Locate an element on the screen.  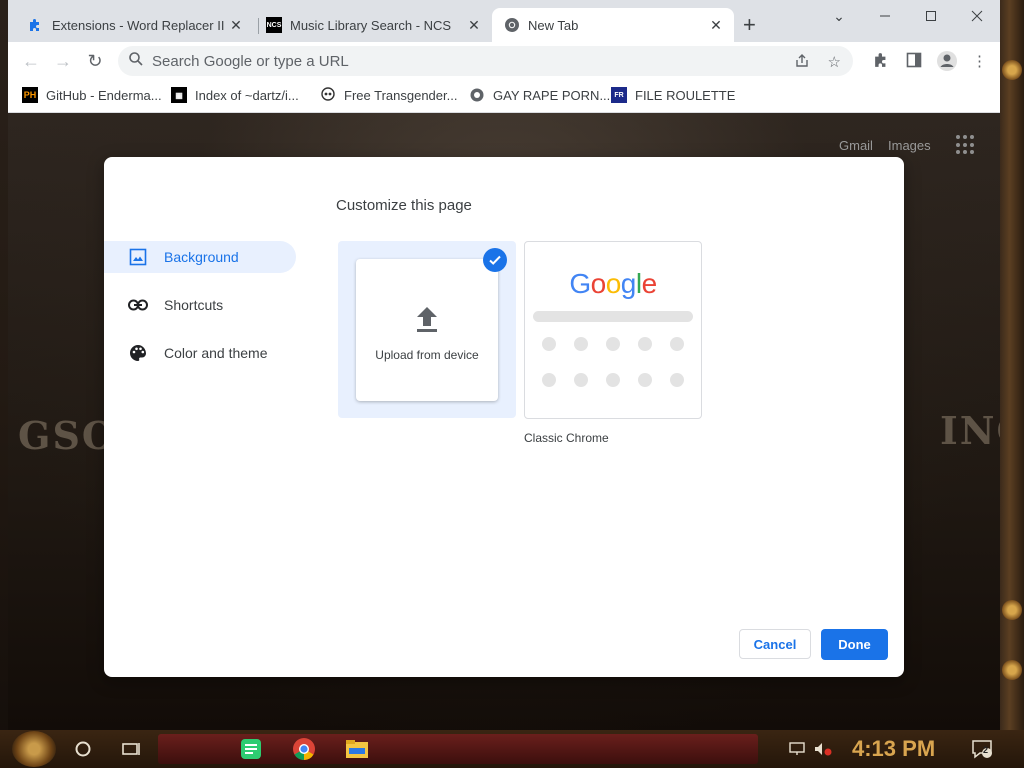
back-button: ← is located at coordinates (31, 61).